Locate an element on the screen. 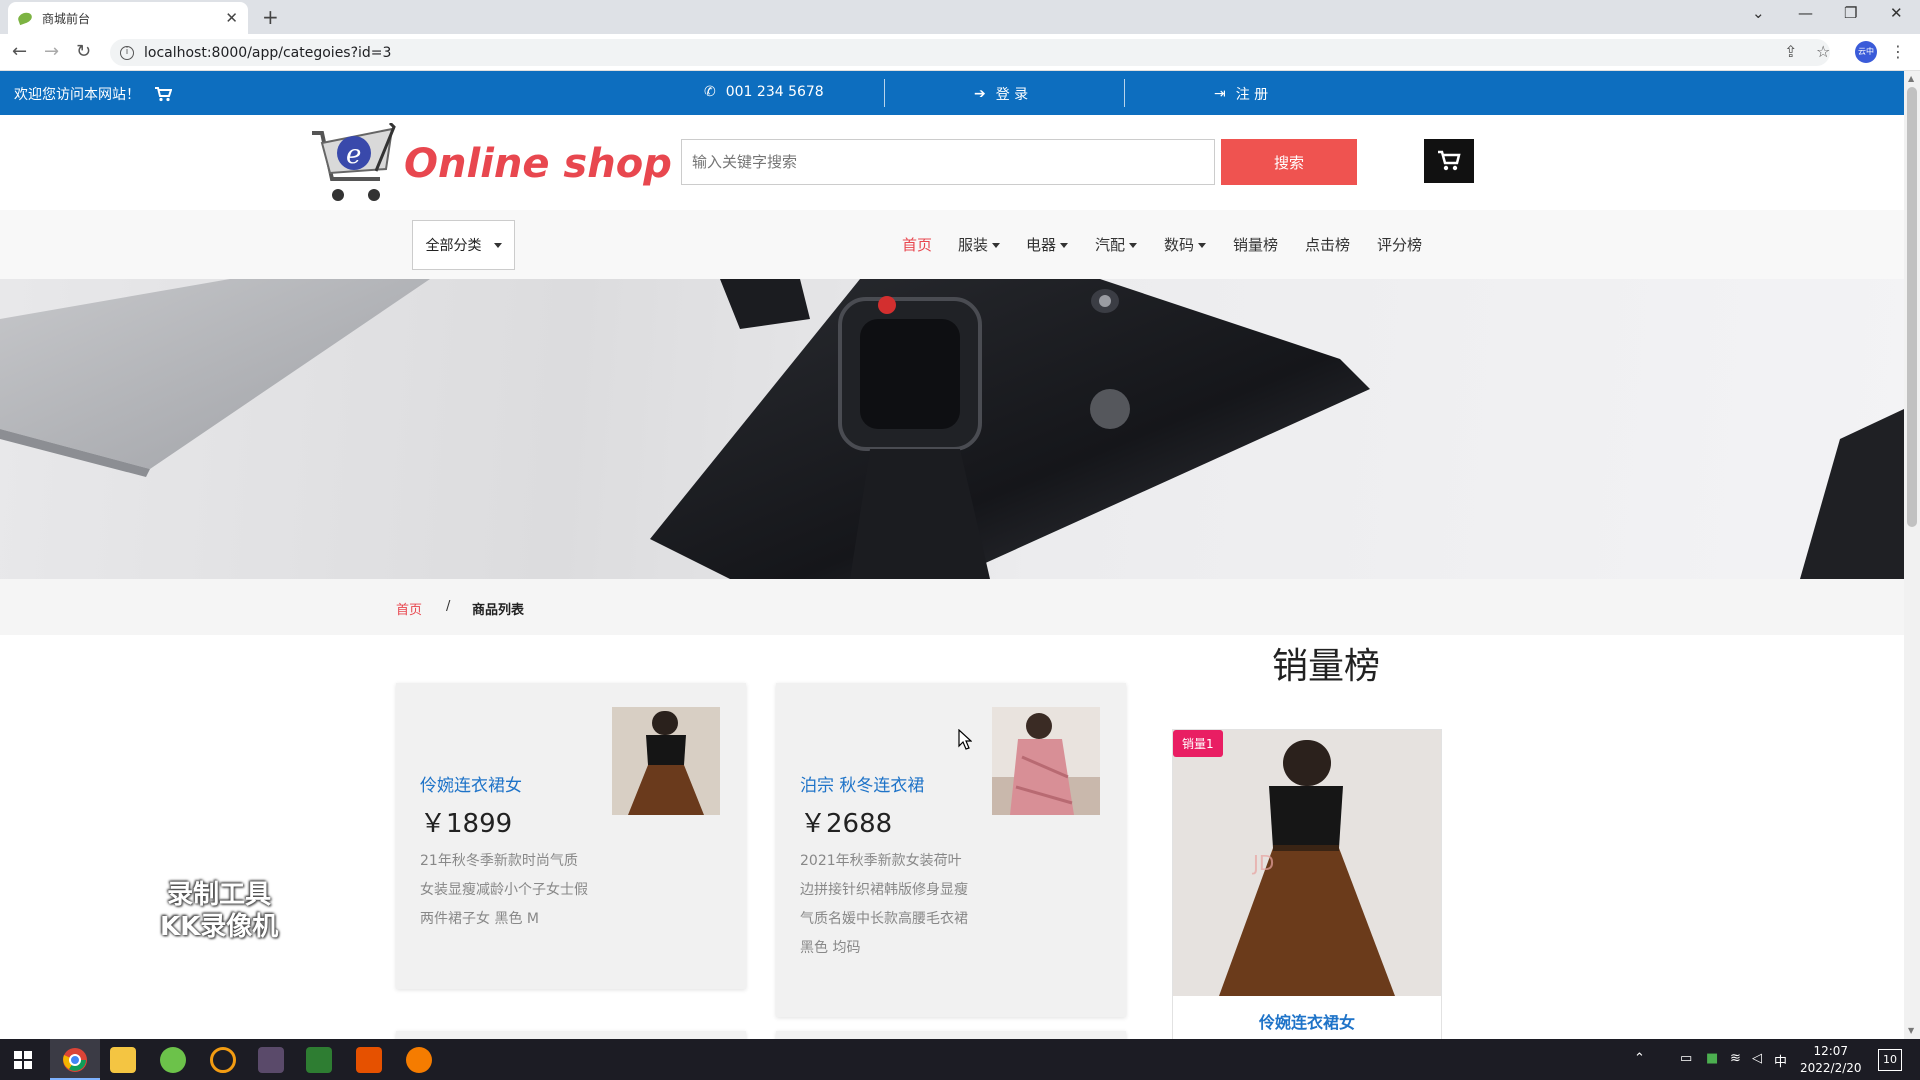 Image resolution: width=1920 pixels, height=1080 pixels. nav-auto-parts: 汽配 is located at coordinates (1116, 244).